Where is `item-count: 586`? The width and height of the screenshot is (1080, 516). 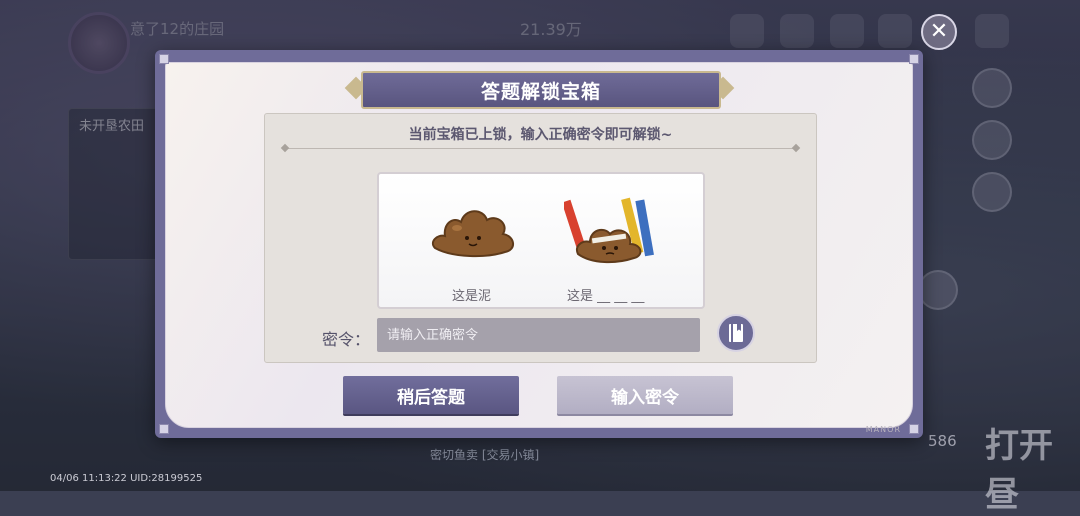 item-count: 586 is located at coordinates (942, 441).